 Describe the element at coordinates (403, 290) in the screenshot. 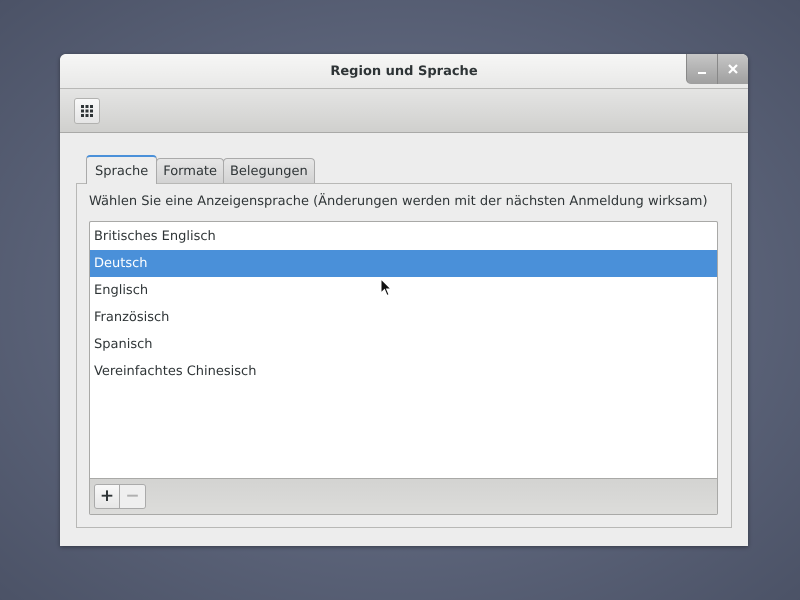

I see `language-item: Englisch` at that location.